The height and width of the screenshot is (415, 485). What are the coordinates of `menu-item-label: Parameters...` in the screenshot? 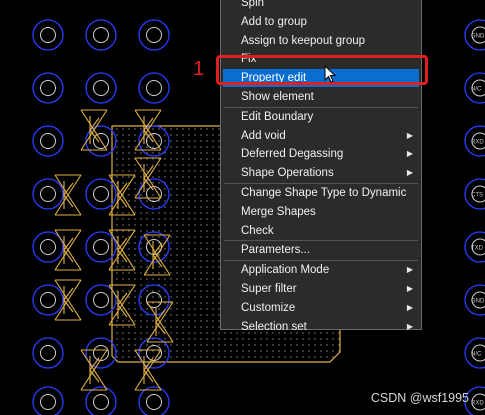 It's located at (276, 250).